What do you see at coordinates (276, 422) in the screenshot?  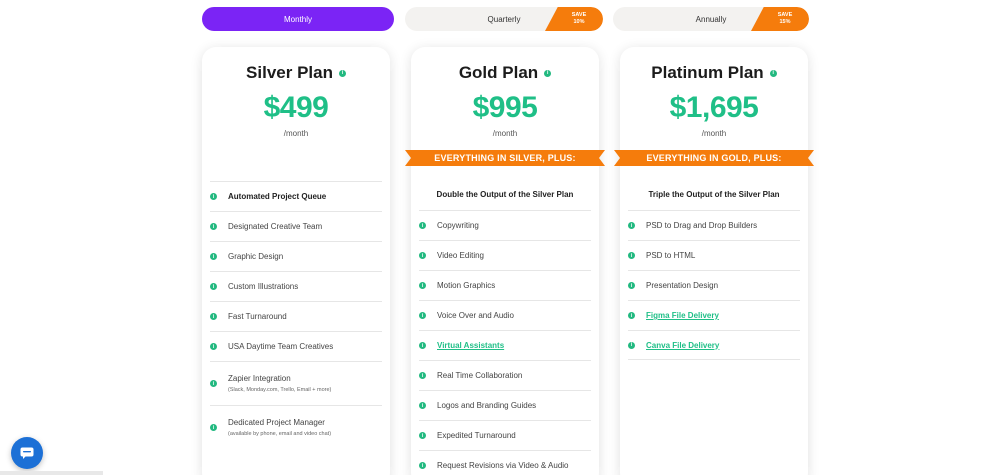 I see `feature-label: Dedicated Project Manager` at bounding box center [276, 422].